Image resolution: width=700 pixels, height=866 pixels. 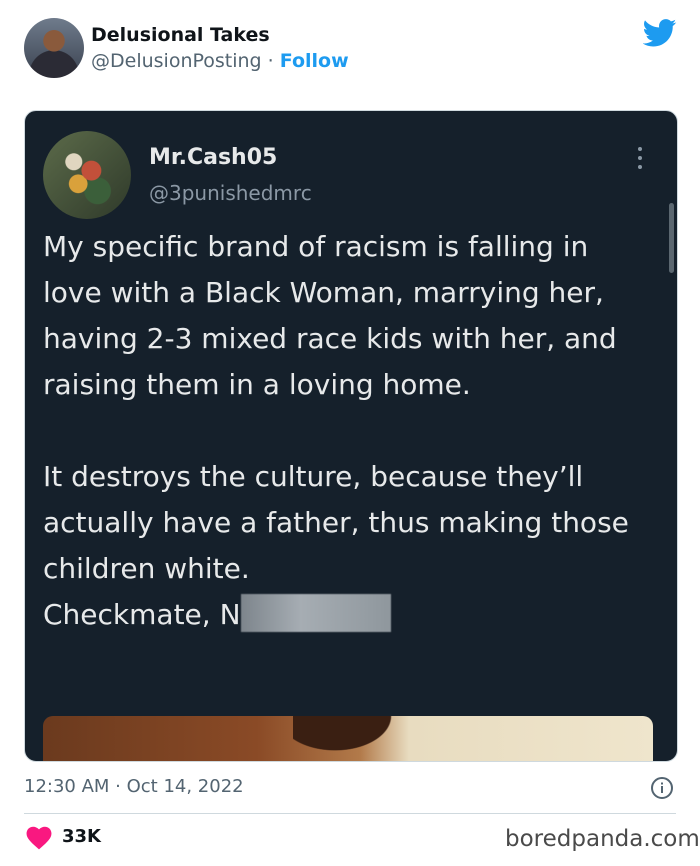 What do you see at coordinates (602, 839) in the screenshot?
I see `watermark: boredpanda.com` at bounding box center [602, 839].